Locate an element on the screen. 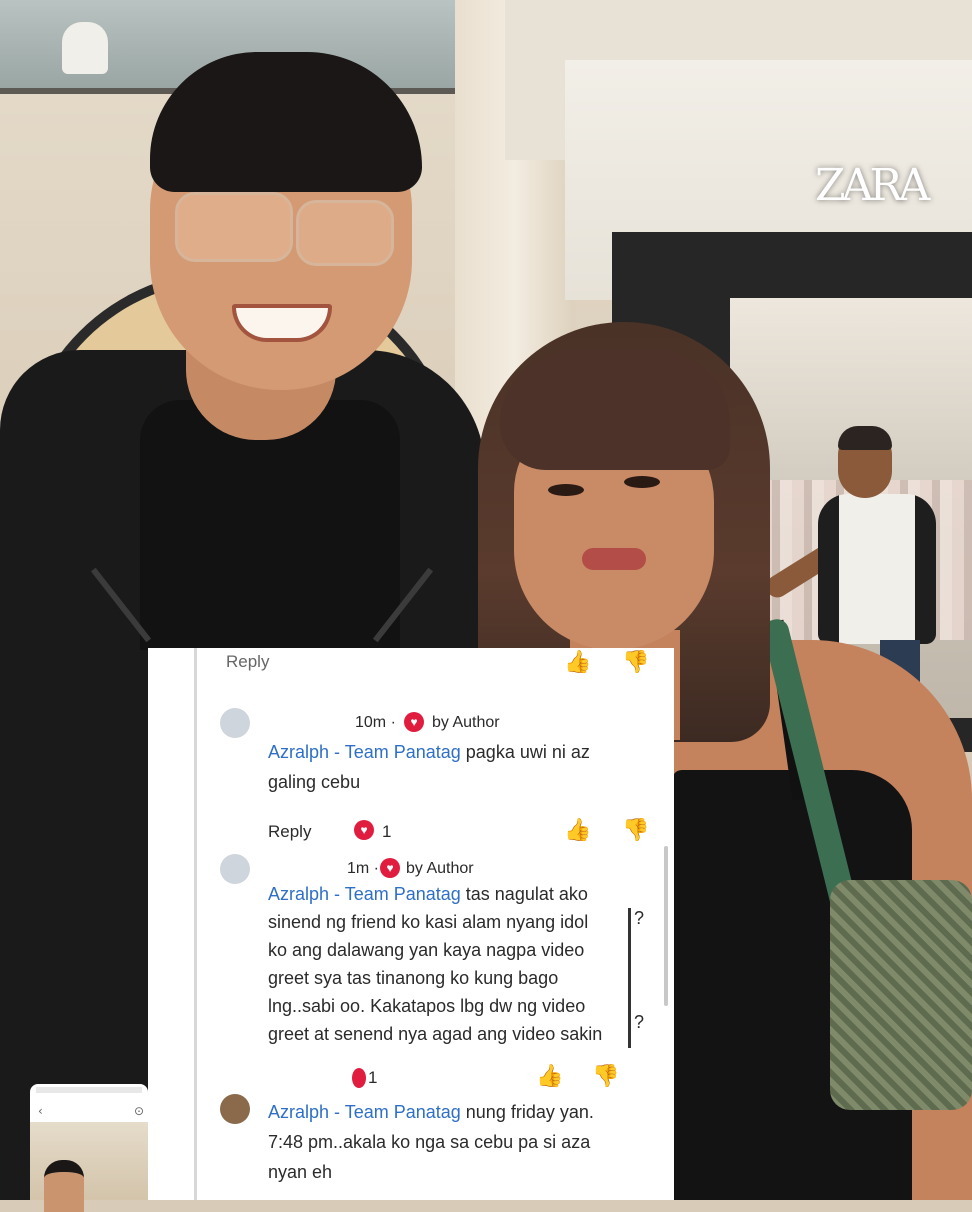 The image size is (972, 1212). glasses-left-lens is located at coordinates (234, 227).